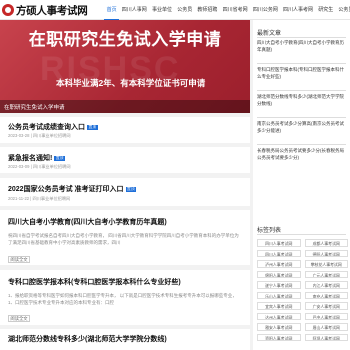 The image size is (350, 350). What do you see at coordinates (326, 327) in the screenshot?
I see `tag-link: 眉山人事考试网` at bounding box center [326, 327].